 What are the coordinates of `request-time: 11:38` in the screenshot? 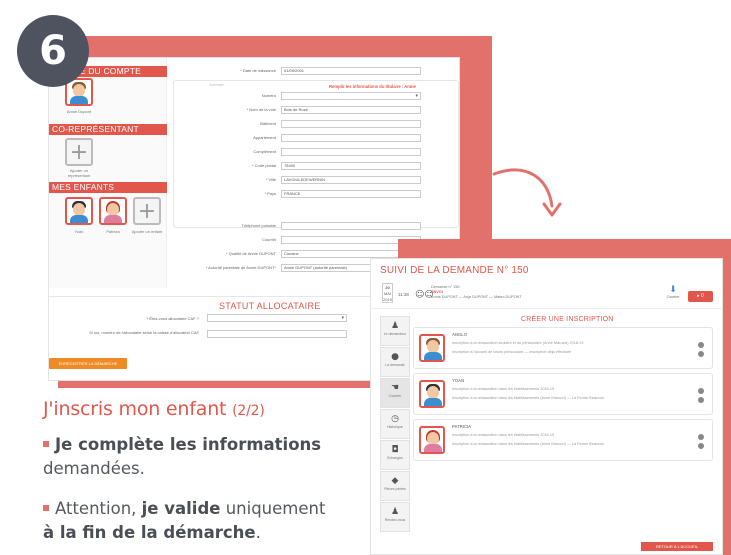 It's located at (403, 294).